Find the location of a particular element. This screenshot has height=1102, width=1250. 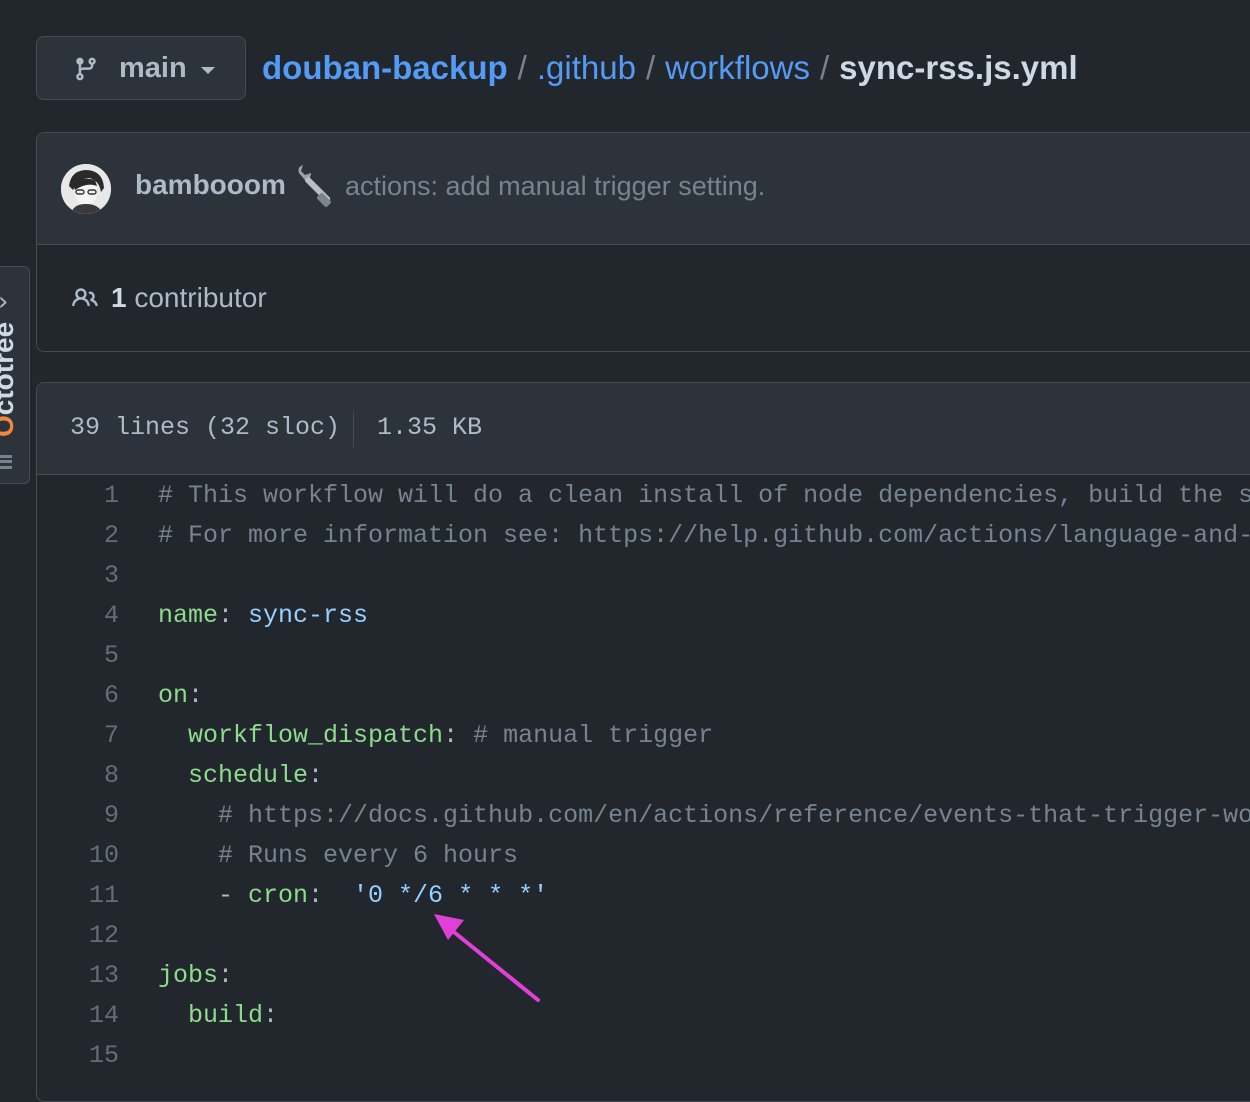

code-line: 15 is located at coordinates (643, 1056).